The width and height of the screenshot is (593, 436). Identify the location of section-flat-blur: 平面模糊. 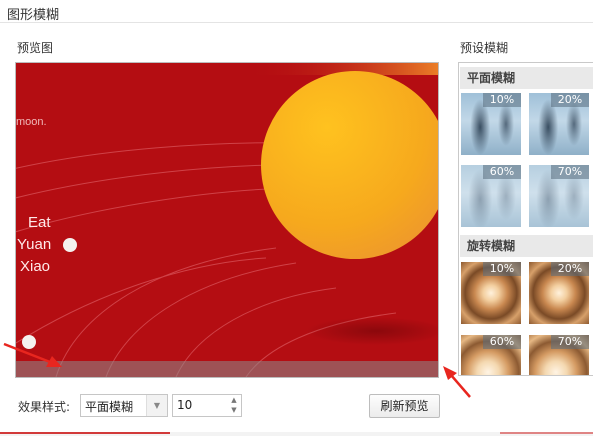
(526, 78).